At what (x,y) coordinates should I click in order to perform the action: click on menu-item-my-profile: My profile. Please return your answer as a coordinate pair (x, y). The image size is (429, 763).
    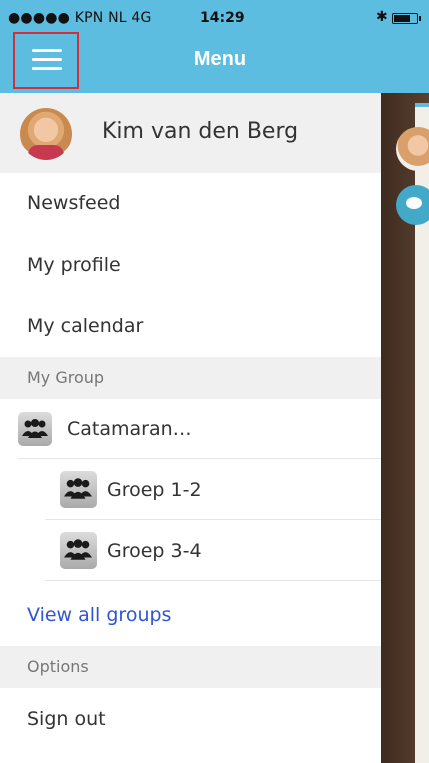
    Looking at the image, I should click on (190, 265).